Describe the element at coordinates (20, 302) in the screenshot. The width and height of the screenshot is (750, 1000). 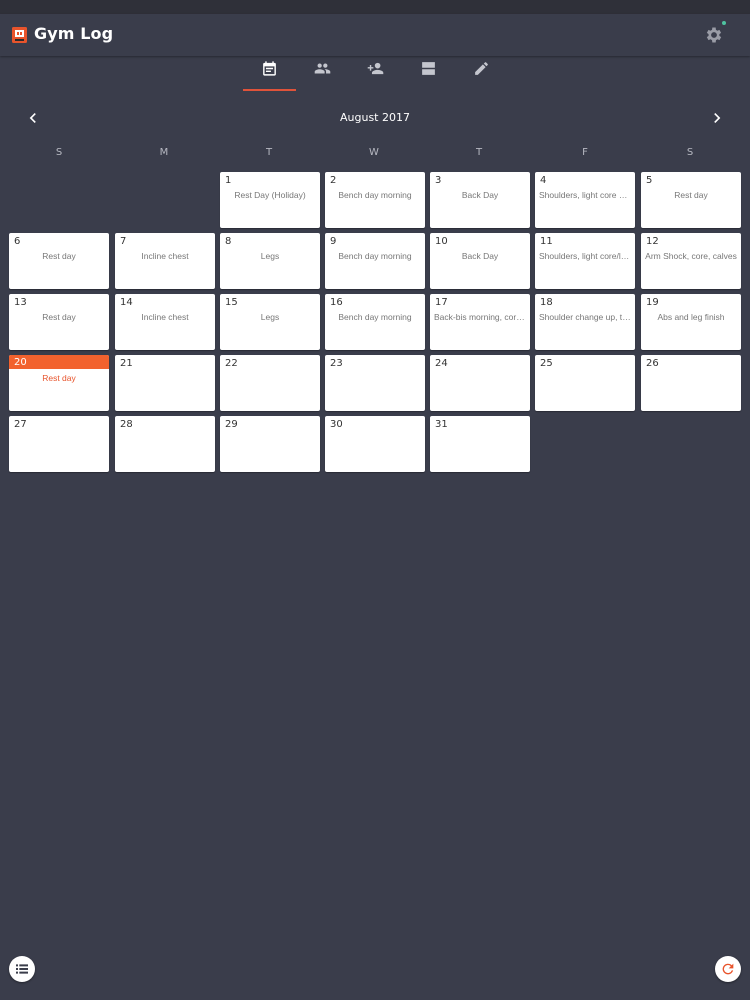
I see `day-number: 13` at that location.